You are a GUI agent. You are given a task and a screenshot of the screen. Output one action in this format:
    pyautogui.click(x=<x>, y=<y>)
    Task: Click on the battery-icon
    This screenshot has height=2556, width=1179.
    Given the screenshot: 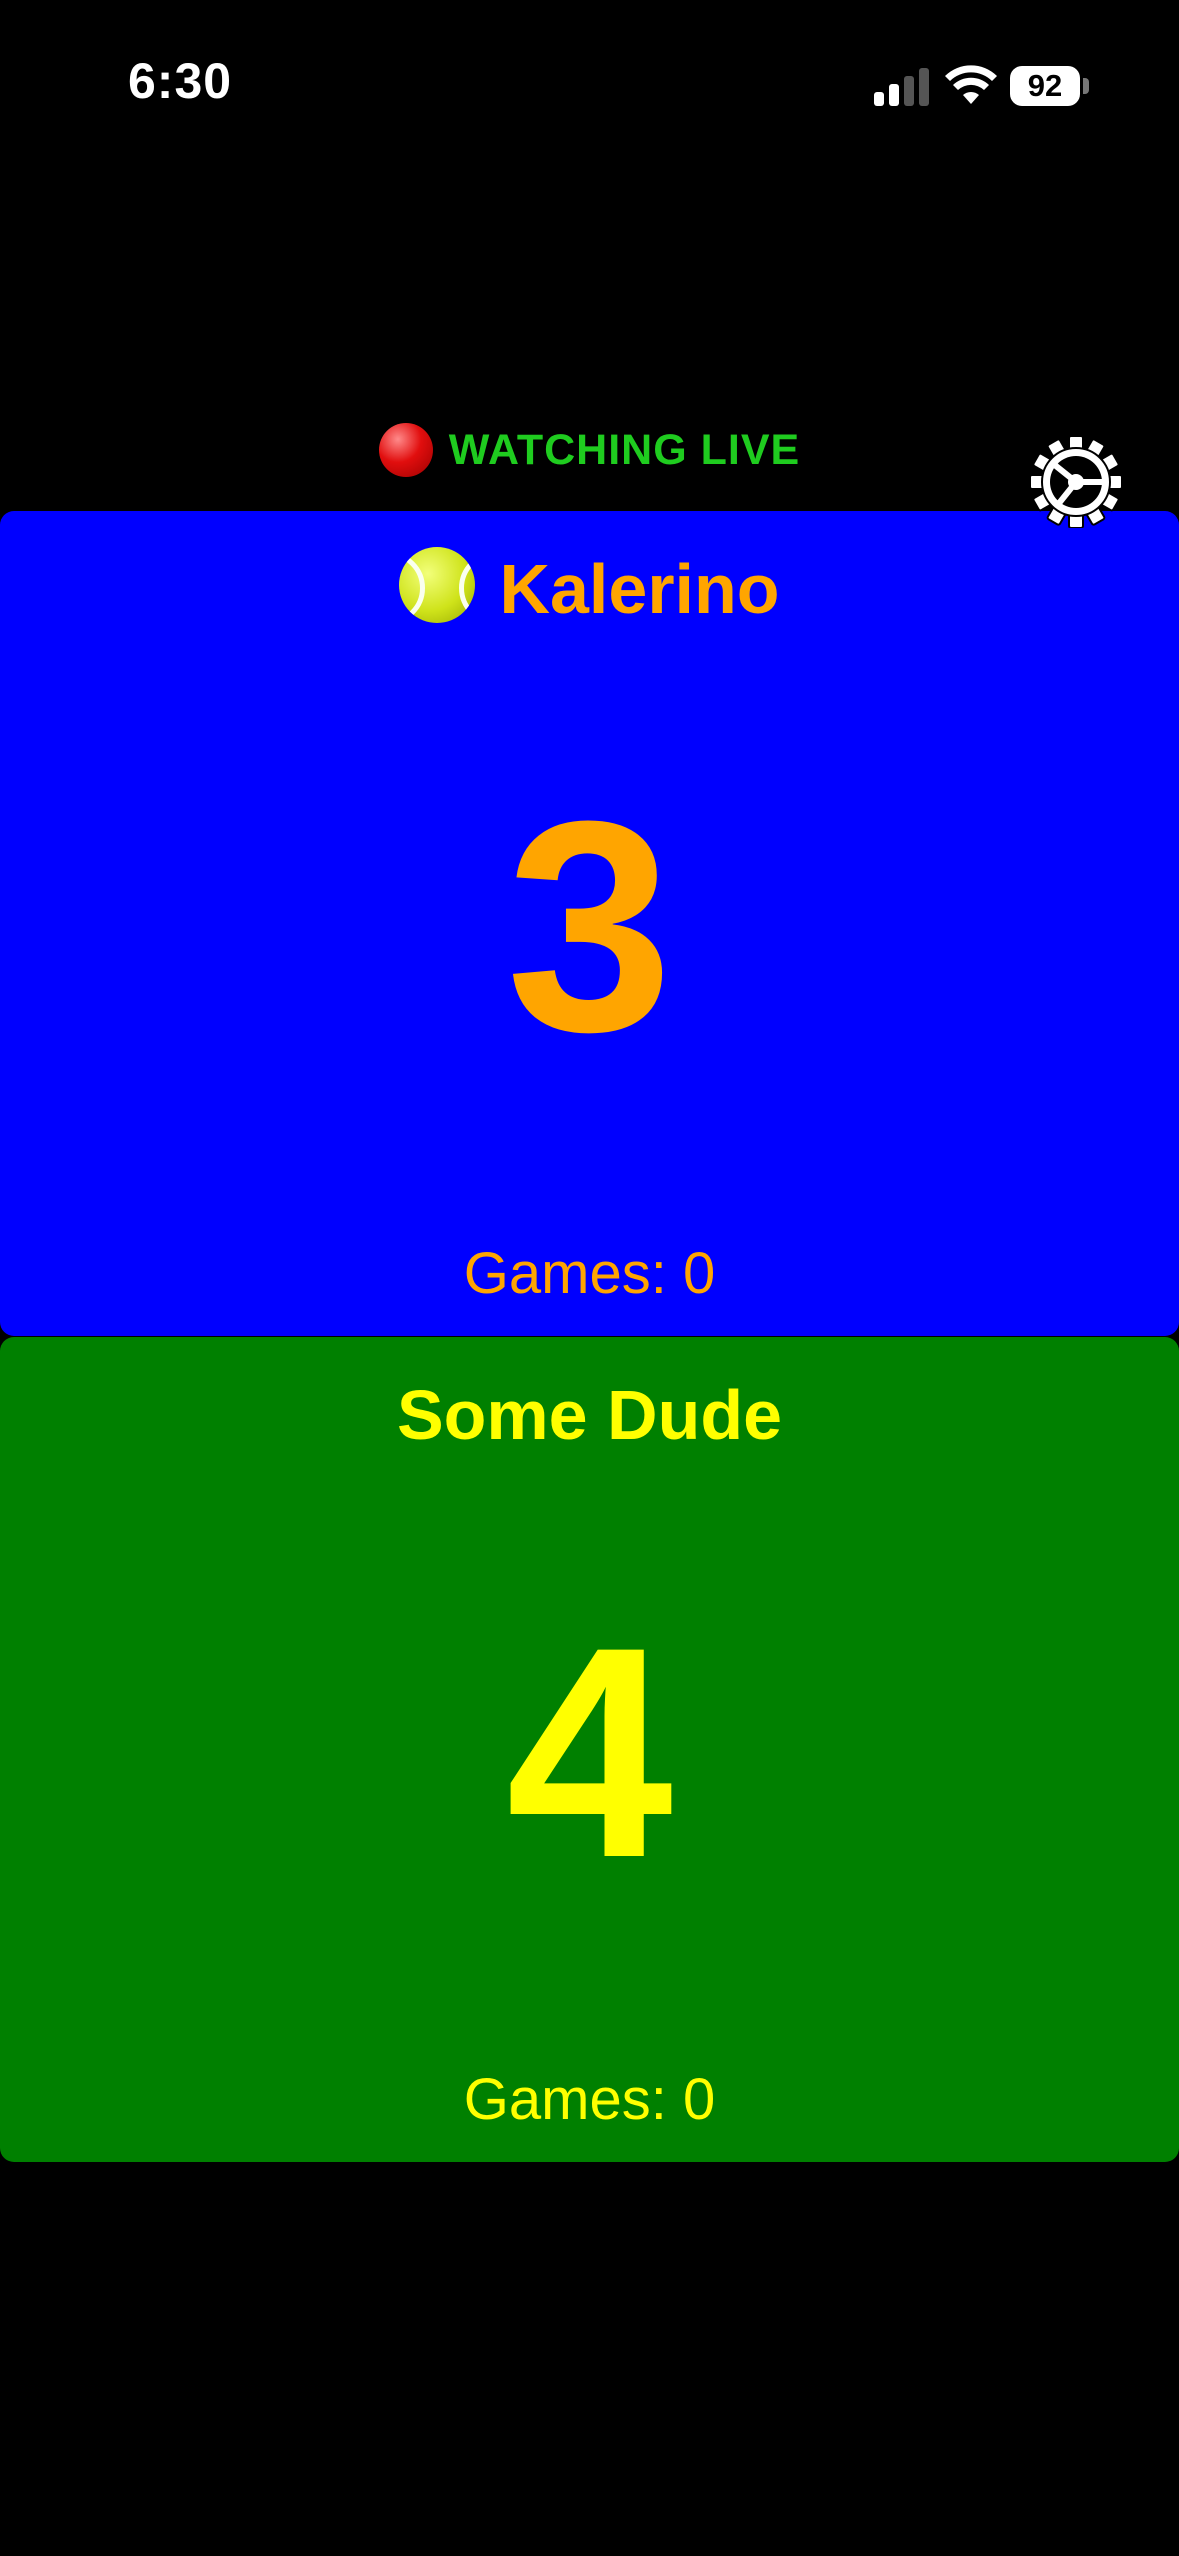 What is the action you would take?
    pyautogui.click(x=1086, y=86)
    